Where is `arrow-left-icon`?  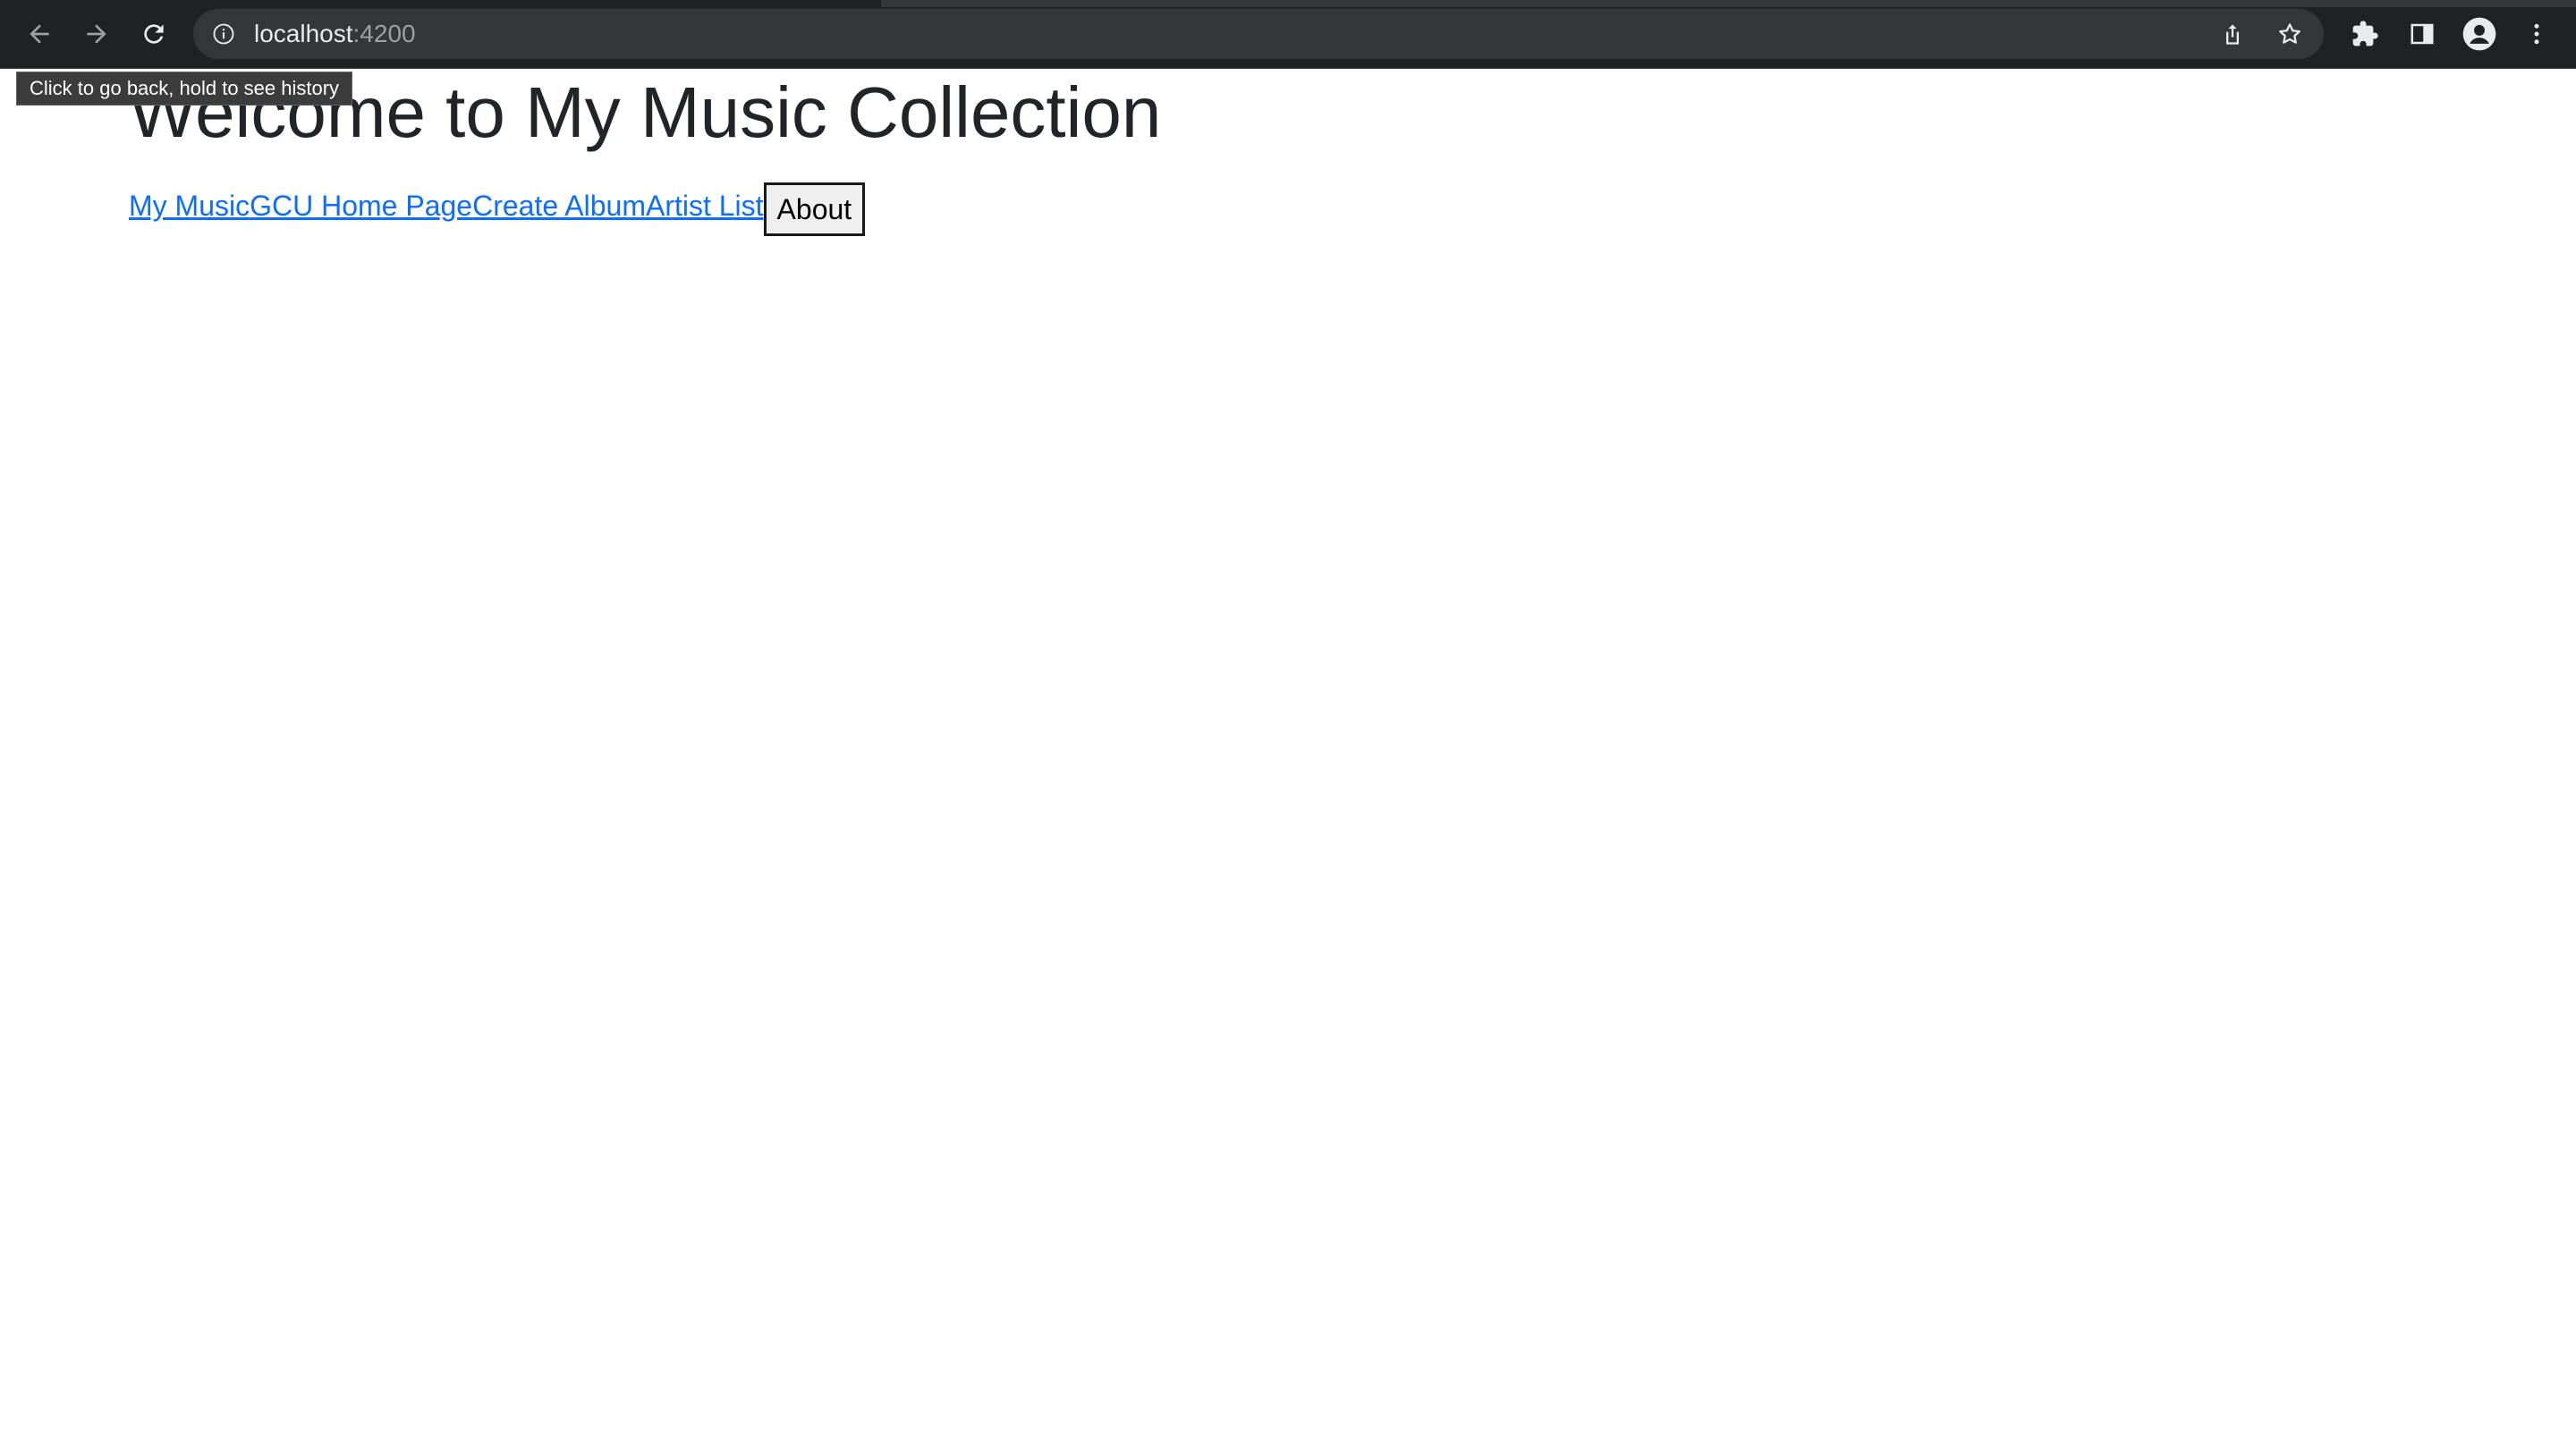 arrow-left-icon is located at coordinates (39, 34).